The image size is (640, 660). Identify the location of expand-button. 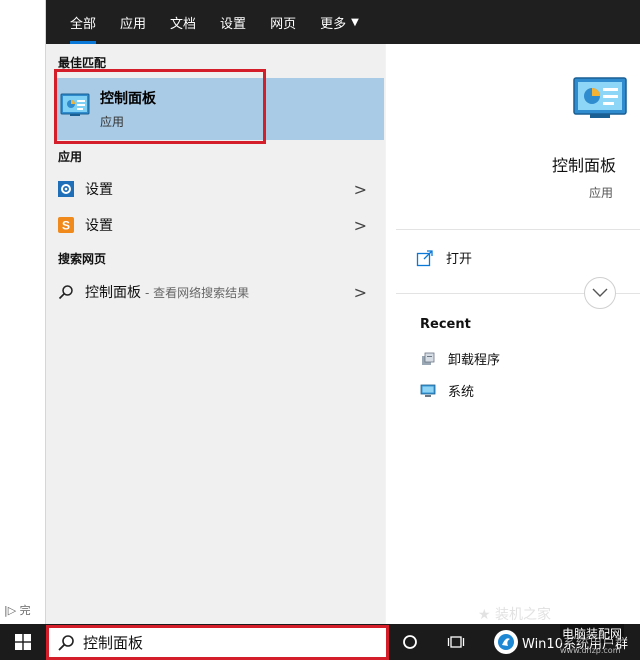
(600, 293).